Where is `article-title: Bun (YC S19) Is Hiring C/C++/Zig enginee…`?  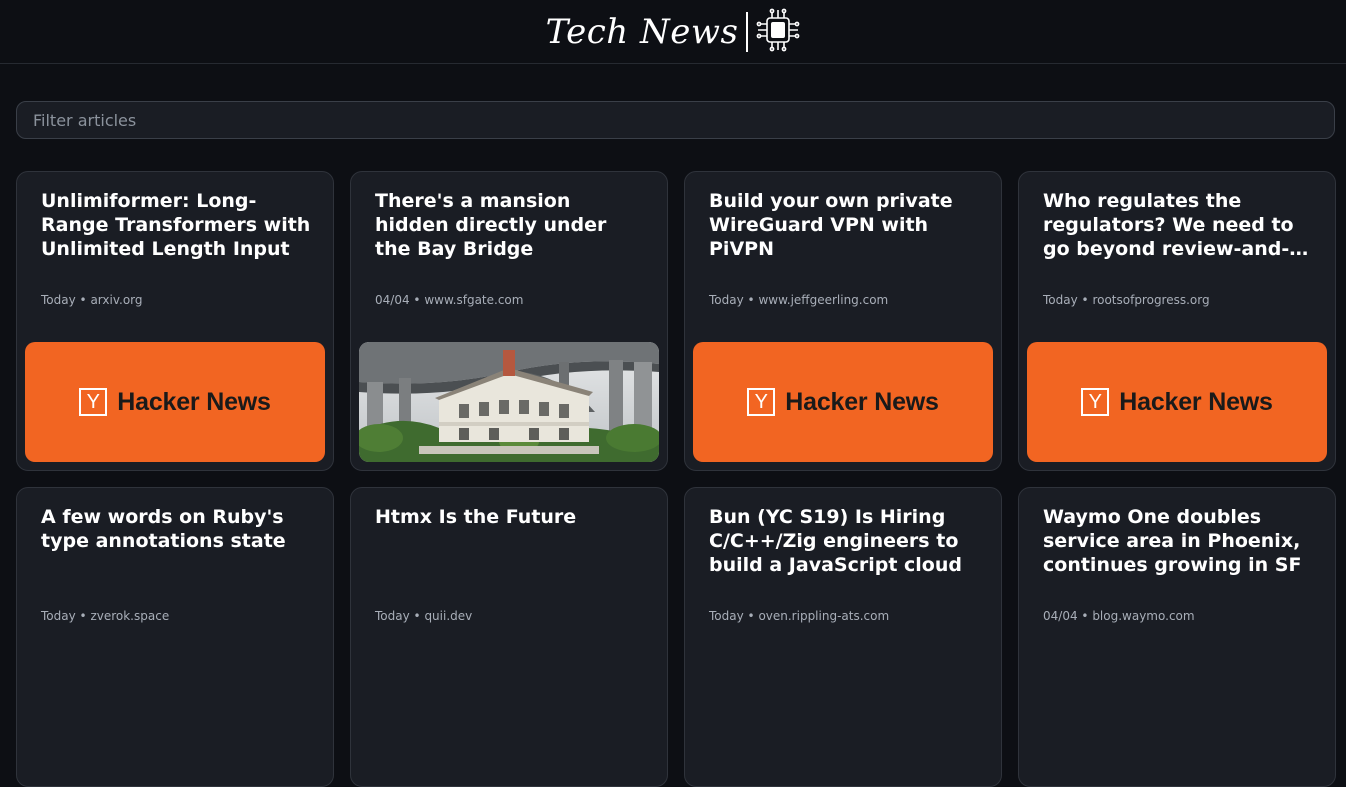
article-title: Bun (YC S19) Is Hiring C/C++/Zig enginee… is located at coordinates (845, 541).